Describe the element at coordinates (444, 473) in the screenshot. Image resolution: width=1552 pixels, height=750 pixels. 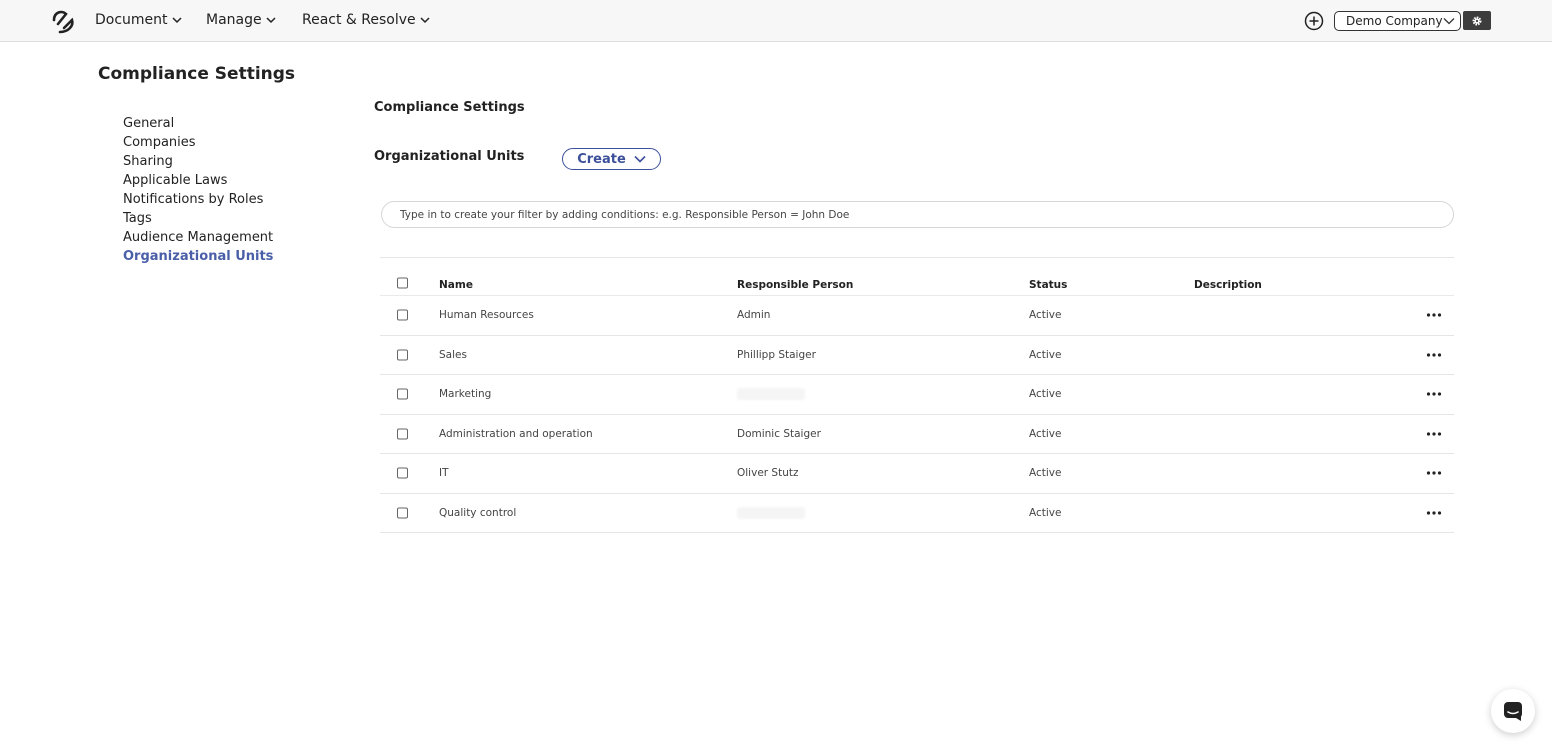
I see `cell-name: IT` at that location.